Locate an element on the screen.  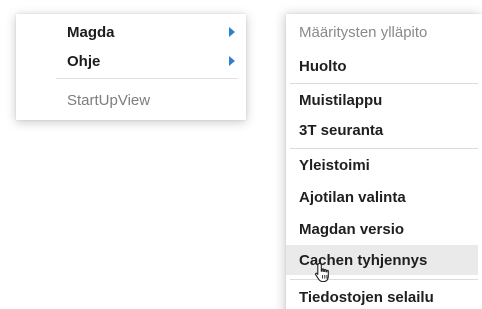
submenu-item-maaritysten-yllapito: Määritysten ylläpito is located at coordinates (382, 32).